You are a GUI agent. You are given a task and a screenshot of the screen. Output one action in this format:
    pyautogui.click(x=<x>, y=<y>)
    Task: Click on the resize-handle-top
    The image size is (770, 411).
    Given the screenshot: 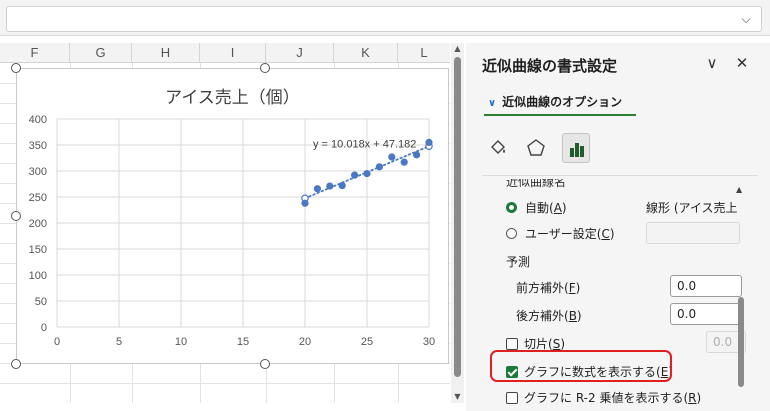 What is the action you would take?
    pyautogui.click(x=265, y=68)
    